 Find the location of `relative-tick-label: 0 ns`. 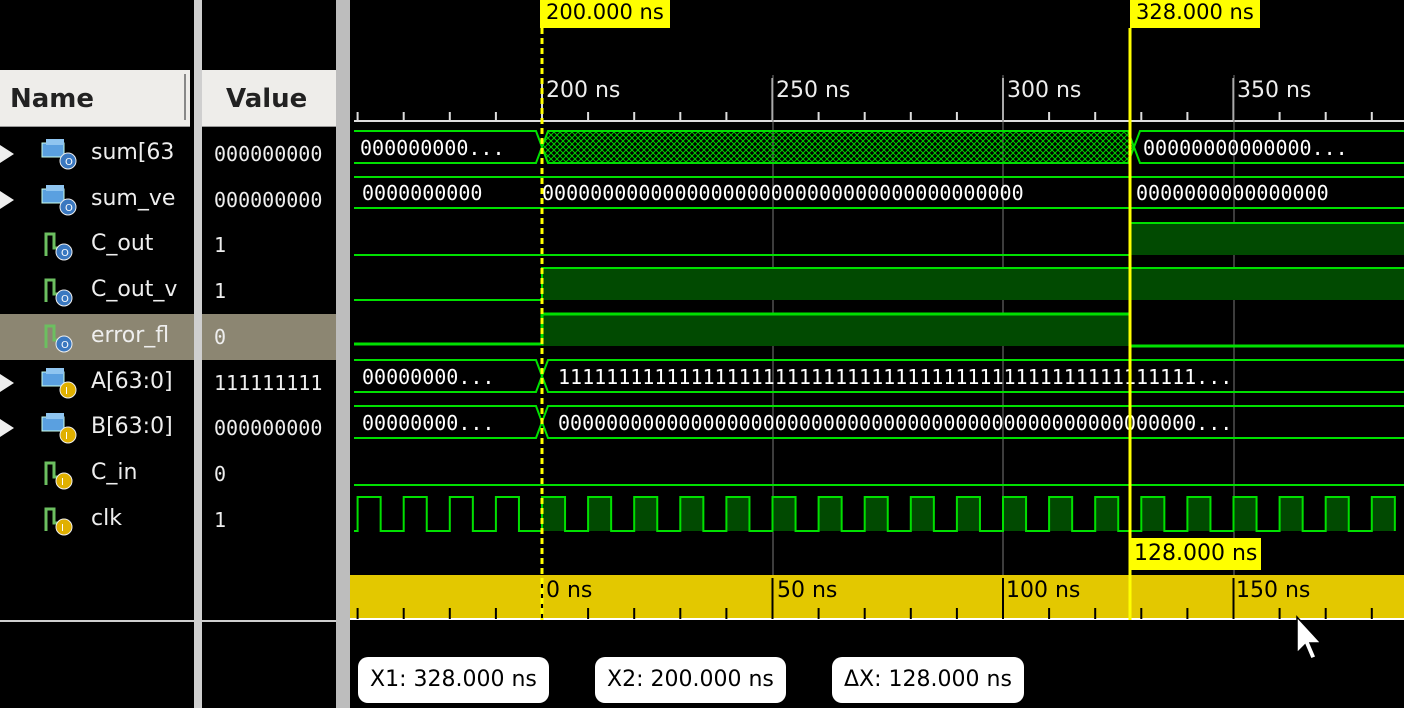

relative-tick-label: 0 ns is located at coordinates (569, 590).